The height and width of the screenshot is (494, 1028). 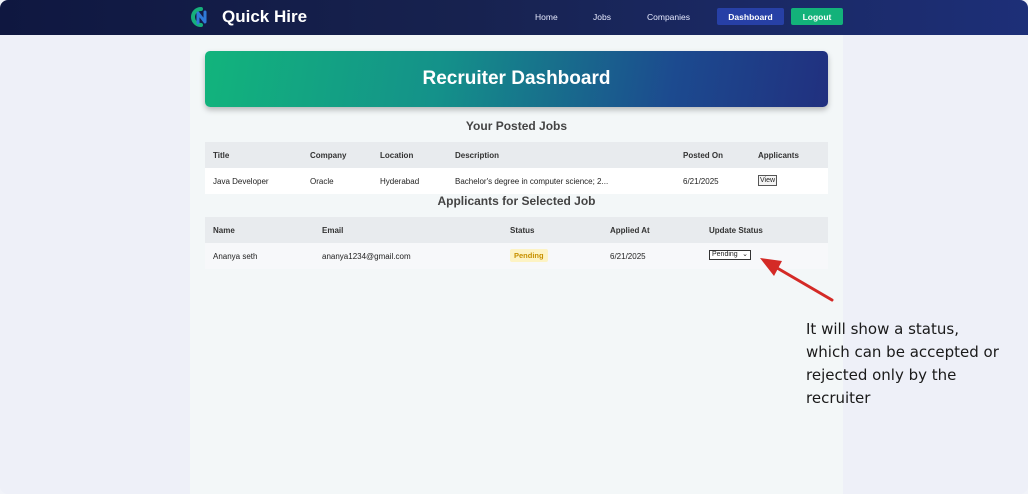 What do you see at coordinates (797, 280) in the screenshot?
I see `annotation-arrow-icon` at bounding box center [797, 280].